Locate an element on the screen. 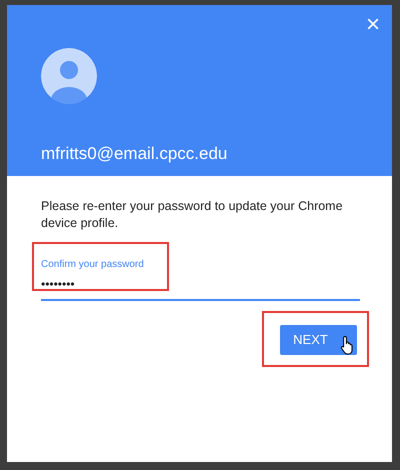 The height and width of the screenshot is (470, 400). field-label: Confirm your password is located at coordinates (93, 265).